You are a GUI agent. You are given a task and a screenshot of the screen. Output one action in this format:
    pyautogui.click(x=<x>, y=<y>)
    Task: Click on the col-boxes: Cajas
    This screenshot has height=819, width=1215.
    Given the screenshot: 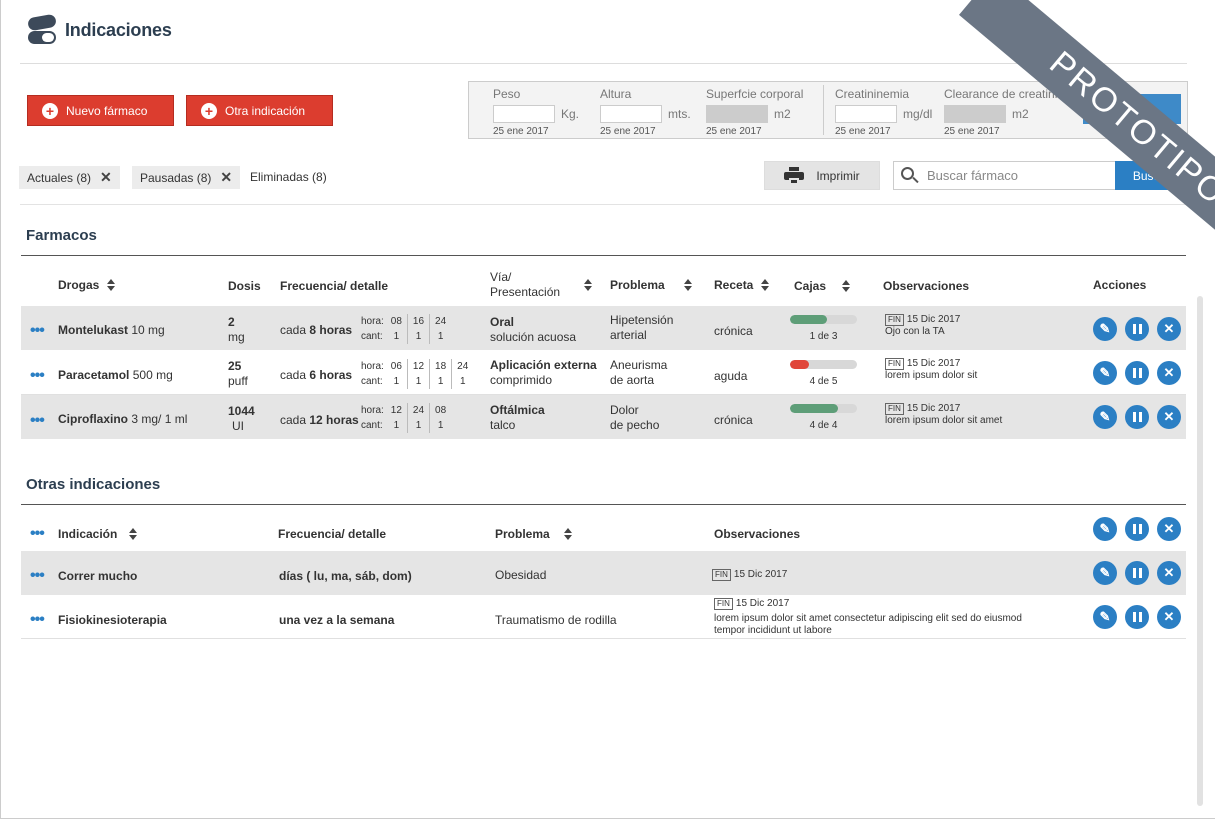 What is the action you would take?
    pyautogui.click(x=822, y=286)
    